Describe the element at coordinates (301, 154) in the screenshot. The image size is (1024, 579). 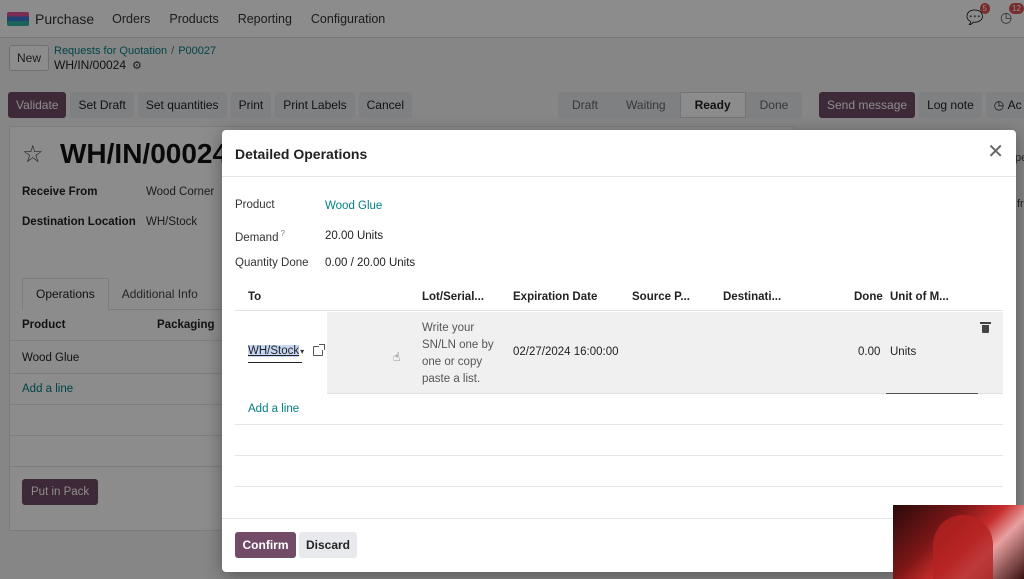
I see `modal-title: Detailed Operations` at that location.